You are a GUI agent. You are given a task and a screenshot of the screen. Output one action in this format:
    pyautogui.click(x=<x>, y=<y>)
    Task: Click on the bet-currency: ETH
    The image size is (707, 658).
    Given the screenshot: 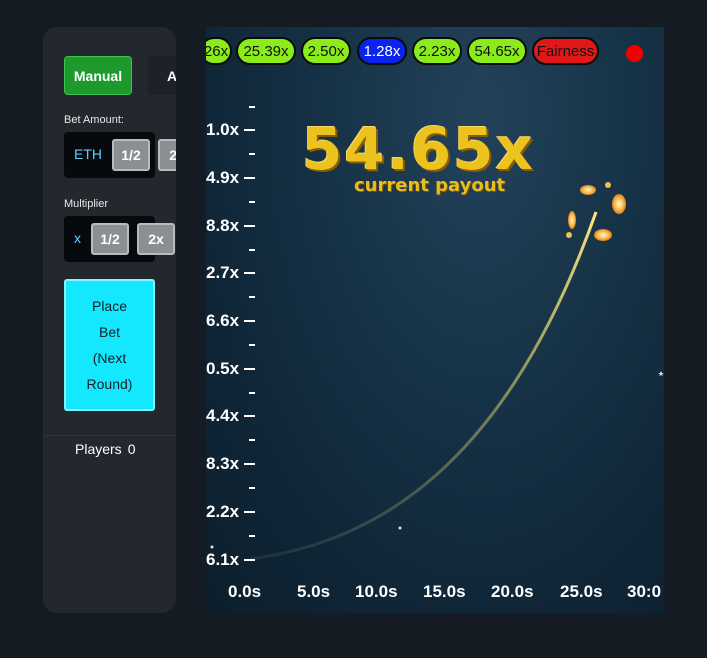 What is the action you would take?
    pyautogui.click(x=88, y=154)
    